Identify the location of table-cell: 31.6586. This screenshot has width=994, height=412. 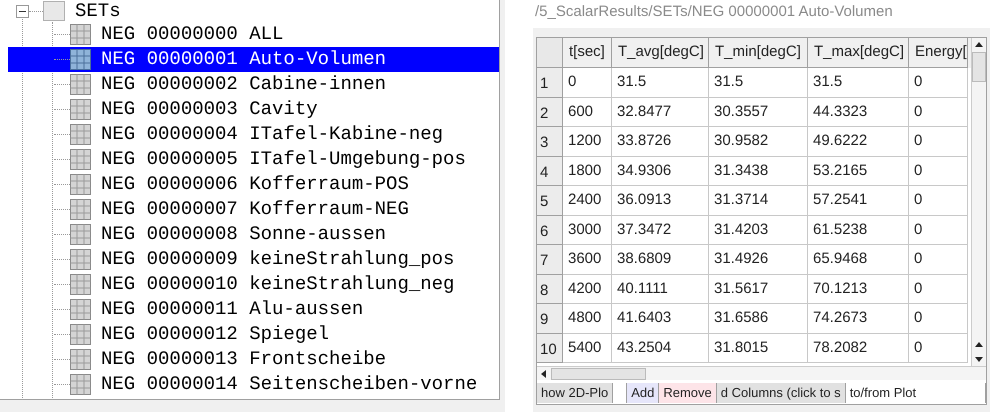
(758, 319).